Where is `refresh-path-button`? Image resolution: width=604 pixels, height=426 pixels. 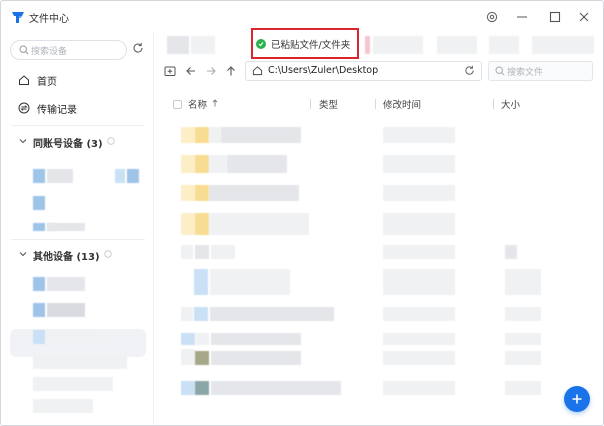
refresh-path-button is located at coordinates (469, 72).